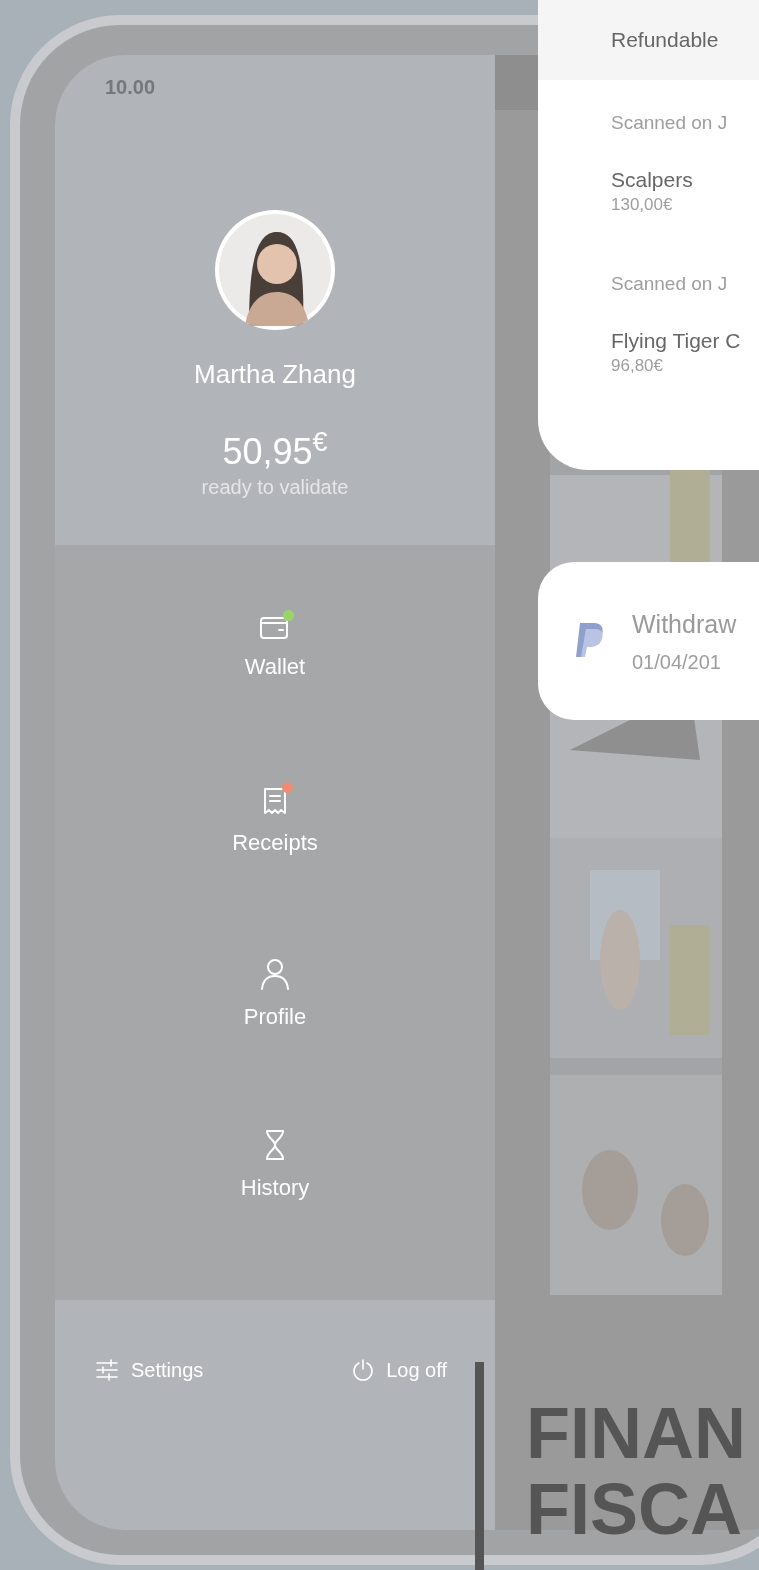 The image size is (759, 1570). I want to click on headline-text: FINAN, so click(636, 1433).